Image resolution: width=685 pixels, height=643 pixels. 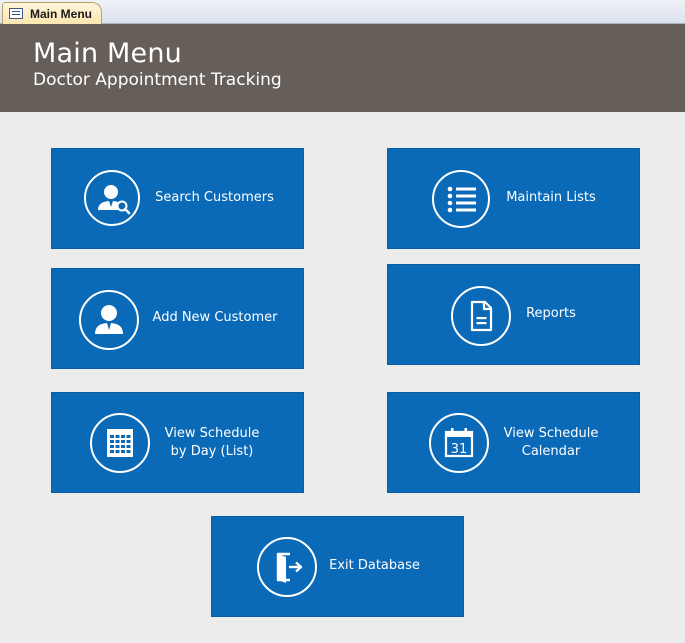 I want to click on document-icon, so click(x=481, y=316).